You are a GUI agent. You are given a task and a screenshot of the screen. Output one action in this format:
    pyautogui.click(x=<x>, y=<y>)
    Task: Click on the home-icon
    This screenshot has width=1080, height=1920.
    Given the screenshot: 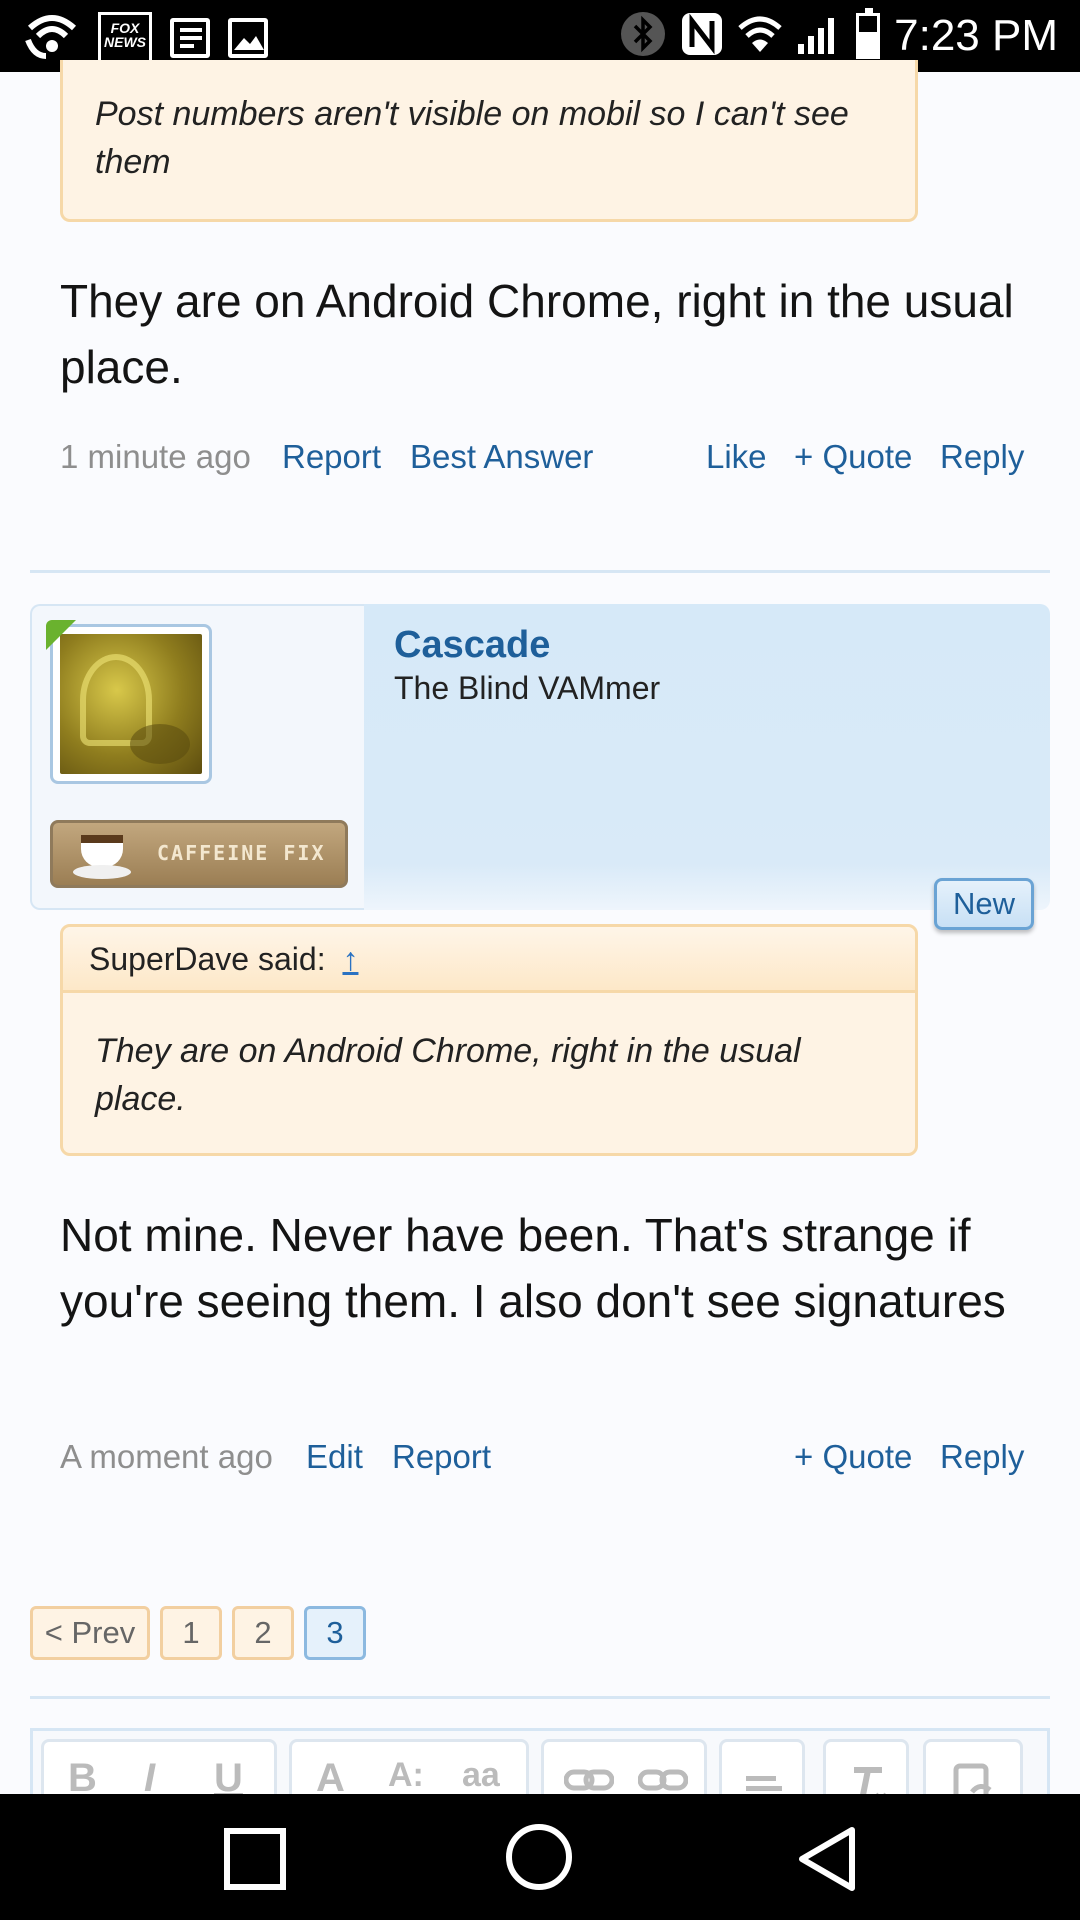 What is the action you would take?
    pyautogui.click(x=539, y=1857)
    